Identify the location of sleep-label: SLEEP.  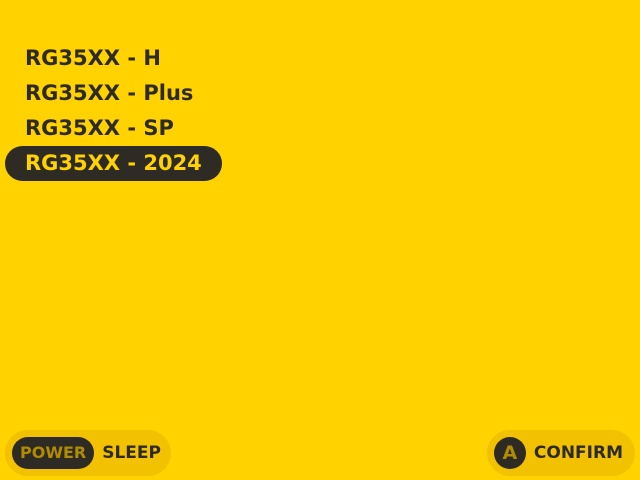
(131, 453).